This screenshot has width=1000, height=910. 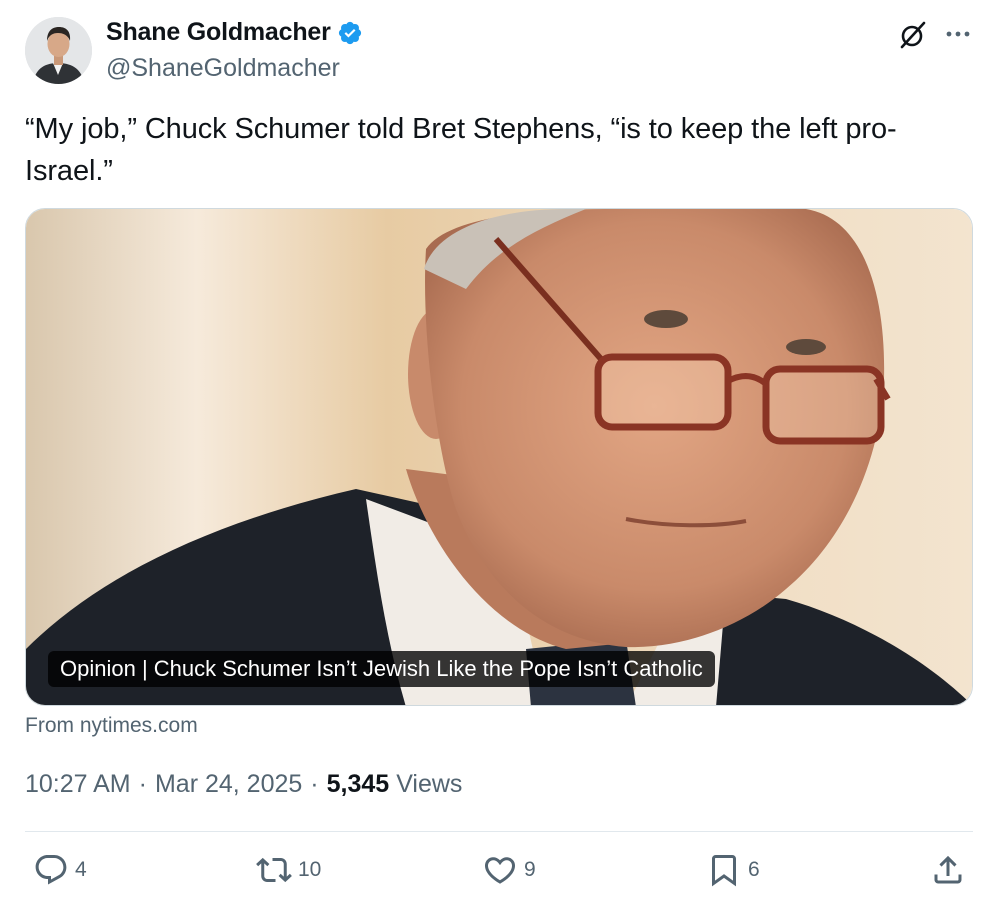 I want to click on reply-icon, so click(x=51, y=870).